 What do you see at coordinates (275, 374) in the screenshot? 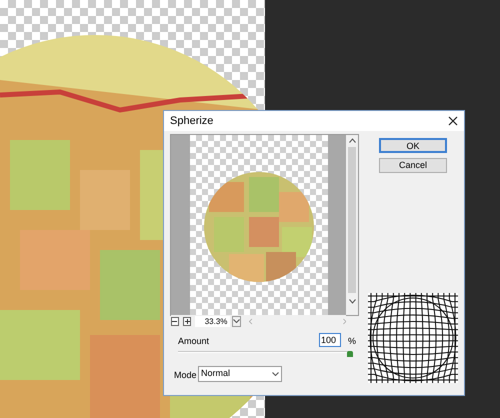
I see `caret-icon` at bounding box center [275, 374].